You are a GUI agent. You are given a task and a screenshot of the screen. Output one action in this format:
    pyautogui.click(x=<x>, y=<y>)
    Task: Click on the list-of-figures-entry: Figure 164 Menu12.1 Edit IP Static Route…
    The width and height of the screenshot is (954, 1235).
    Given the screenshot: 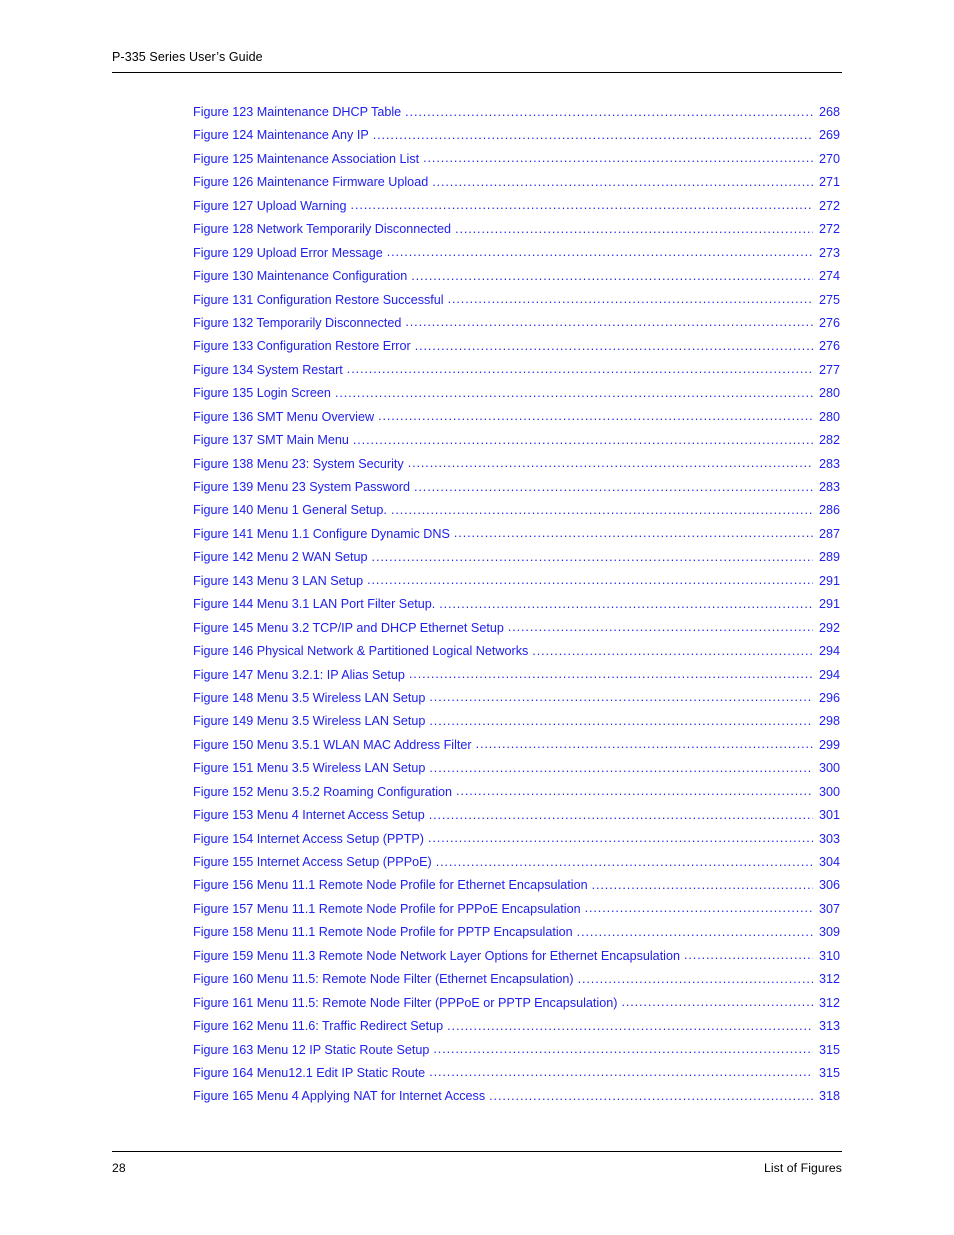 What is the action you would take?
    pyautogui.click(x=516, y=1077)
    